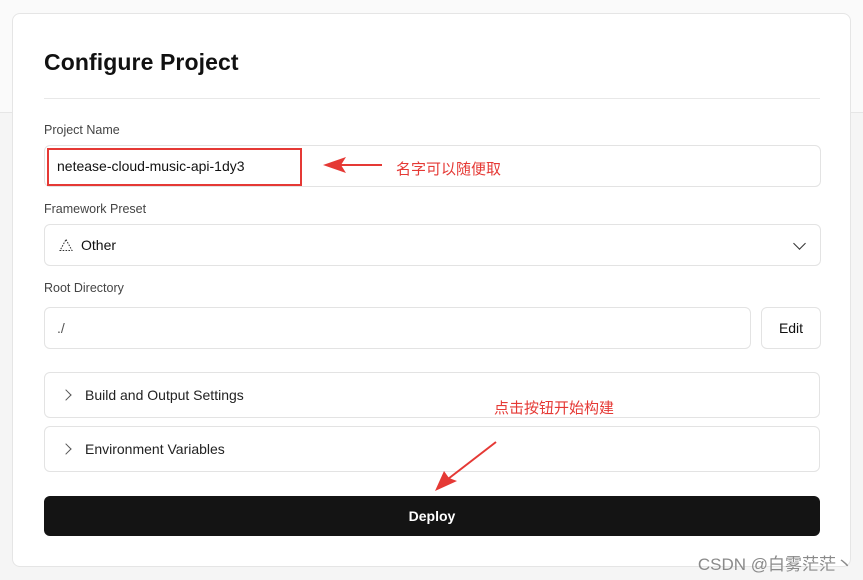 This screenshot has width=863, height=580. I want to click on watermark: CSDN @白雾茫茫丶, so click(775, 564).